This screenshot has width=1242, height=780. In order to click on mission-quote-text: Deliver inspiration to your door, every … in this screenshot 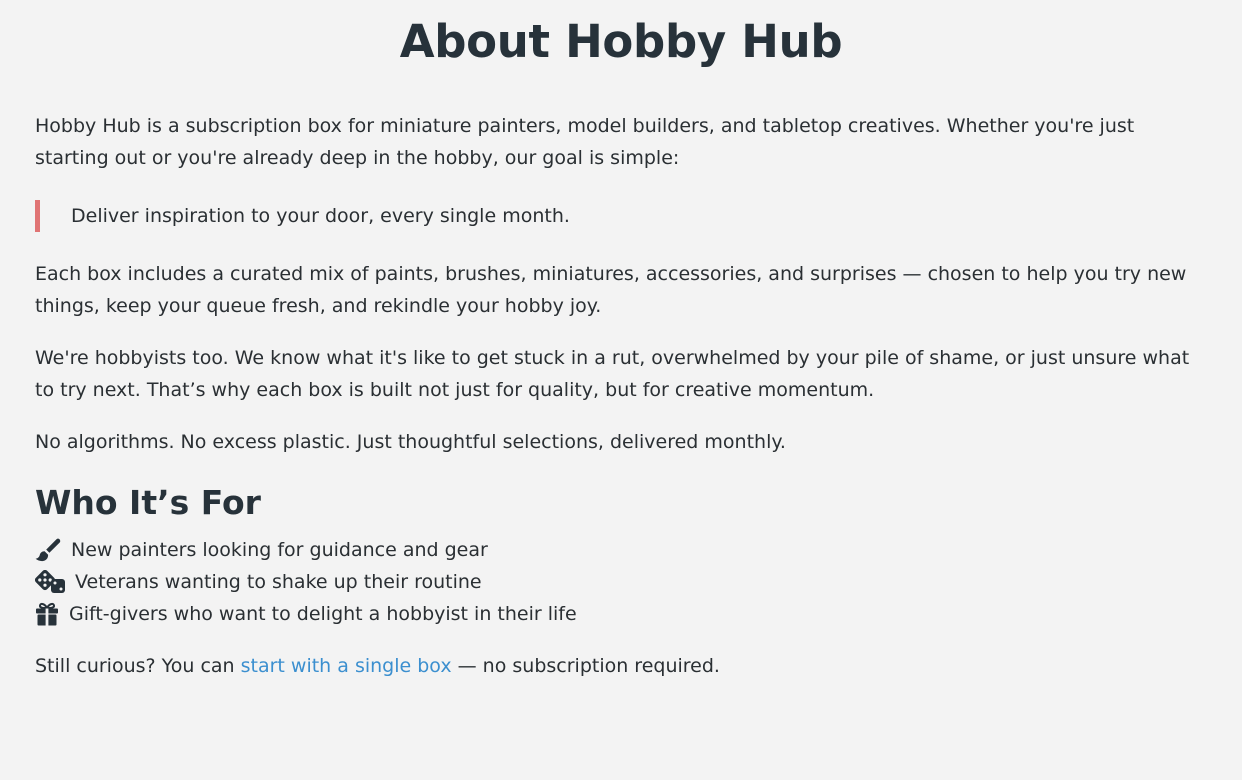, I will do `click(320, 216)`.